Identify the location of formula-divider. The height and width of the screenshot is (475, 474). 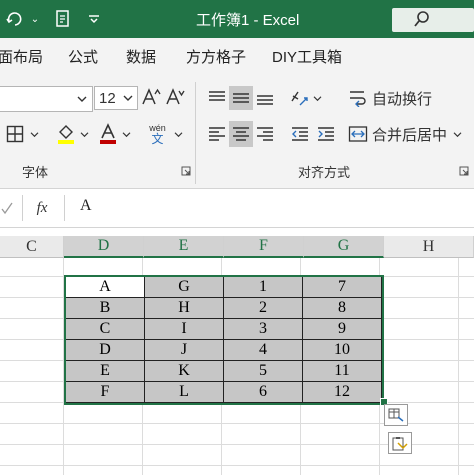
(22, 208).